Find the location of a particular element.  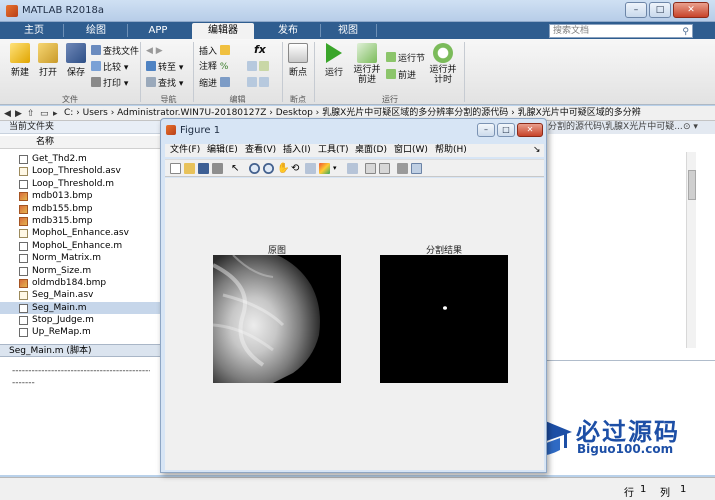

menu-dock-icon: ↘ is located at coordinates (537, 150).